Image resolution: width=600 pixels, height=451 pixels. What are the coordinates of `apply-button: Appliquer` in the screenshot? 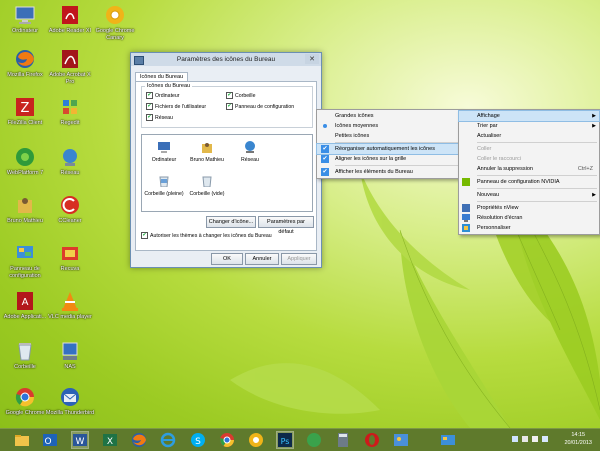 It's located at (299, 259).